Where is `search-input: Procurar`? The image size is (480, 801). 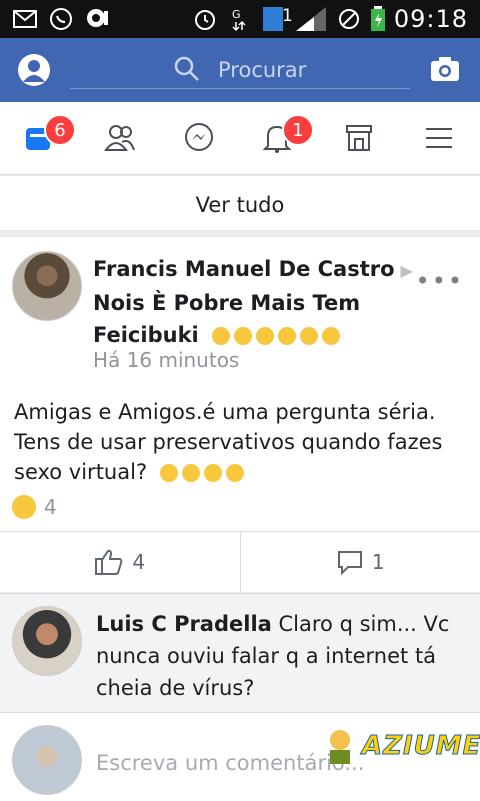
search-input: Procurar is located at coordinates (262, 70).